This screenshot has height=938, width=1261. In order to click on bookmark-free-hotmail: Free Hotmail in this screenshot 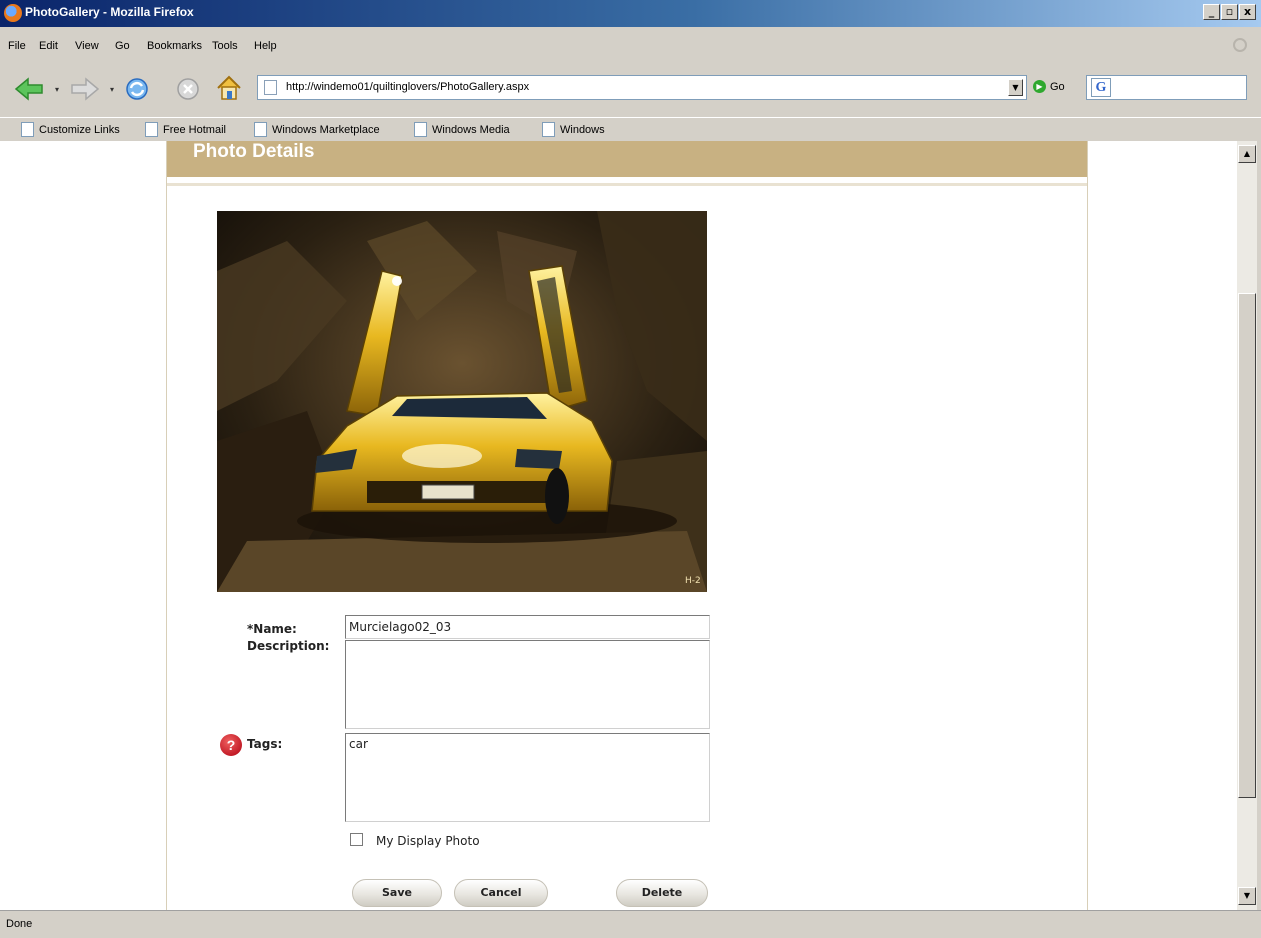, I will do `click(185, 129)`.